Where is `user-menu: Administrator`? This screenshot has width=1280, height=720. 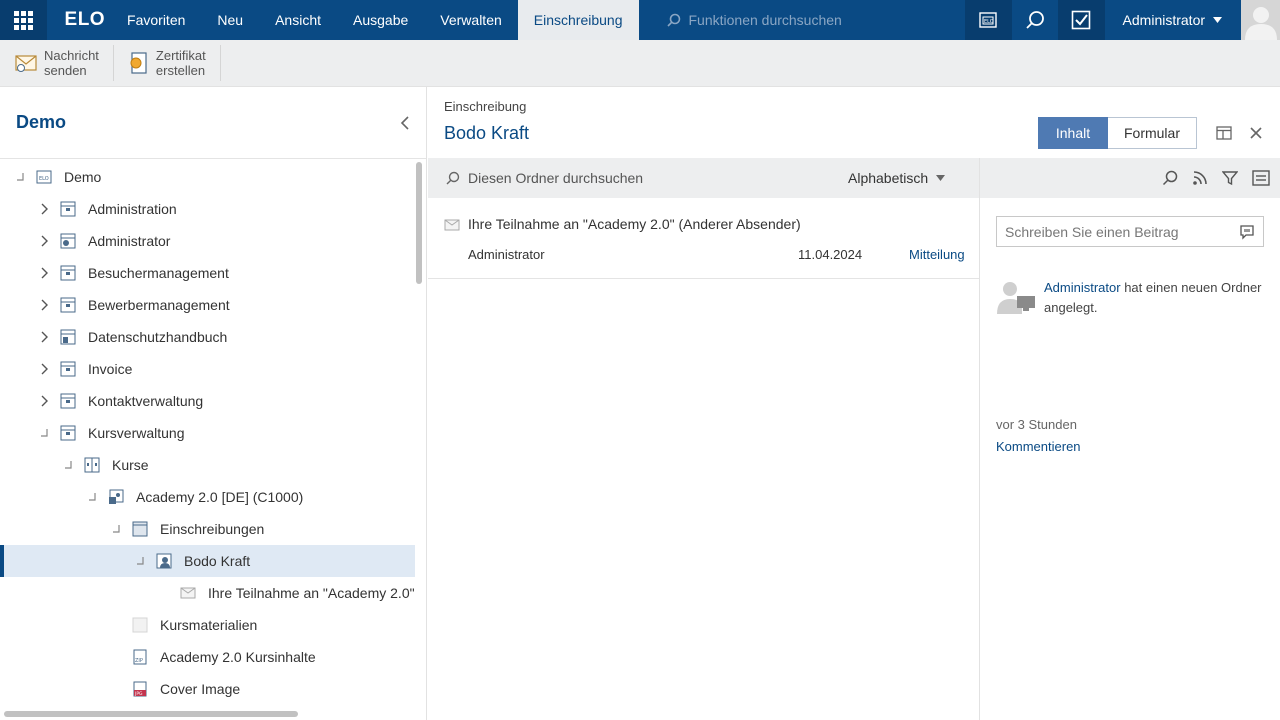
user-menu: Administrator is located at coordinates (1173, 20).